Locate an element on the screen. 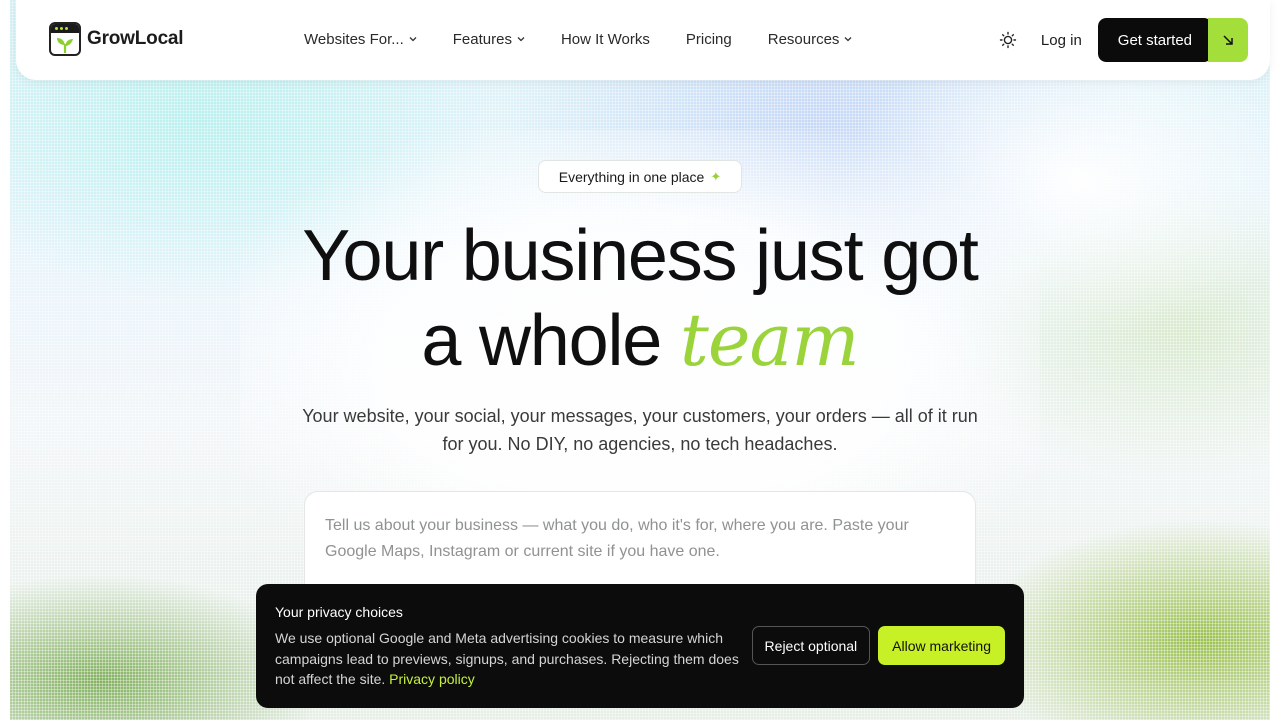  headline-line-2-prefix: a whole is located at coordinates (550, 341).